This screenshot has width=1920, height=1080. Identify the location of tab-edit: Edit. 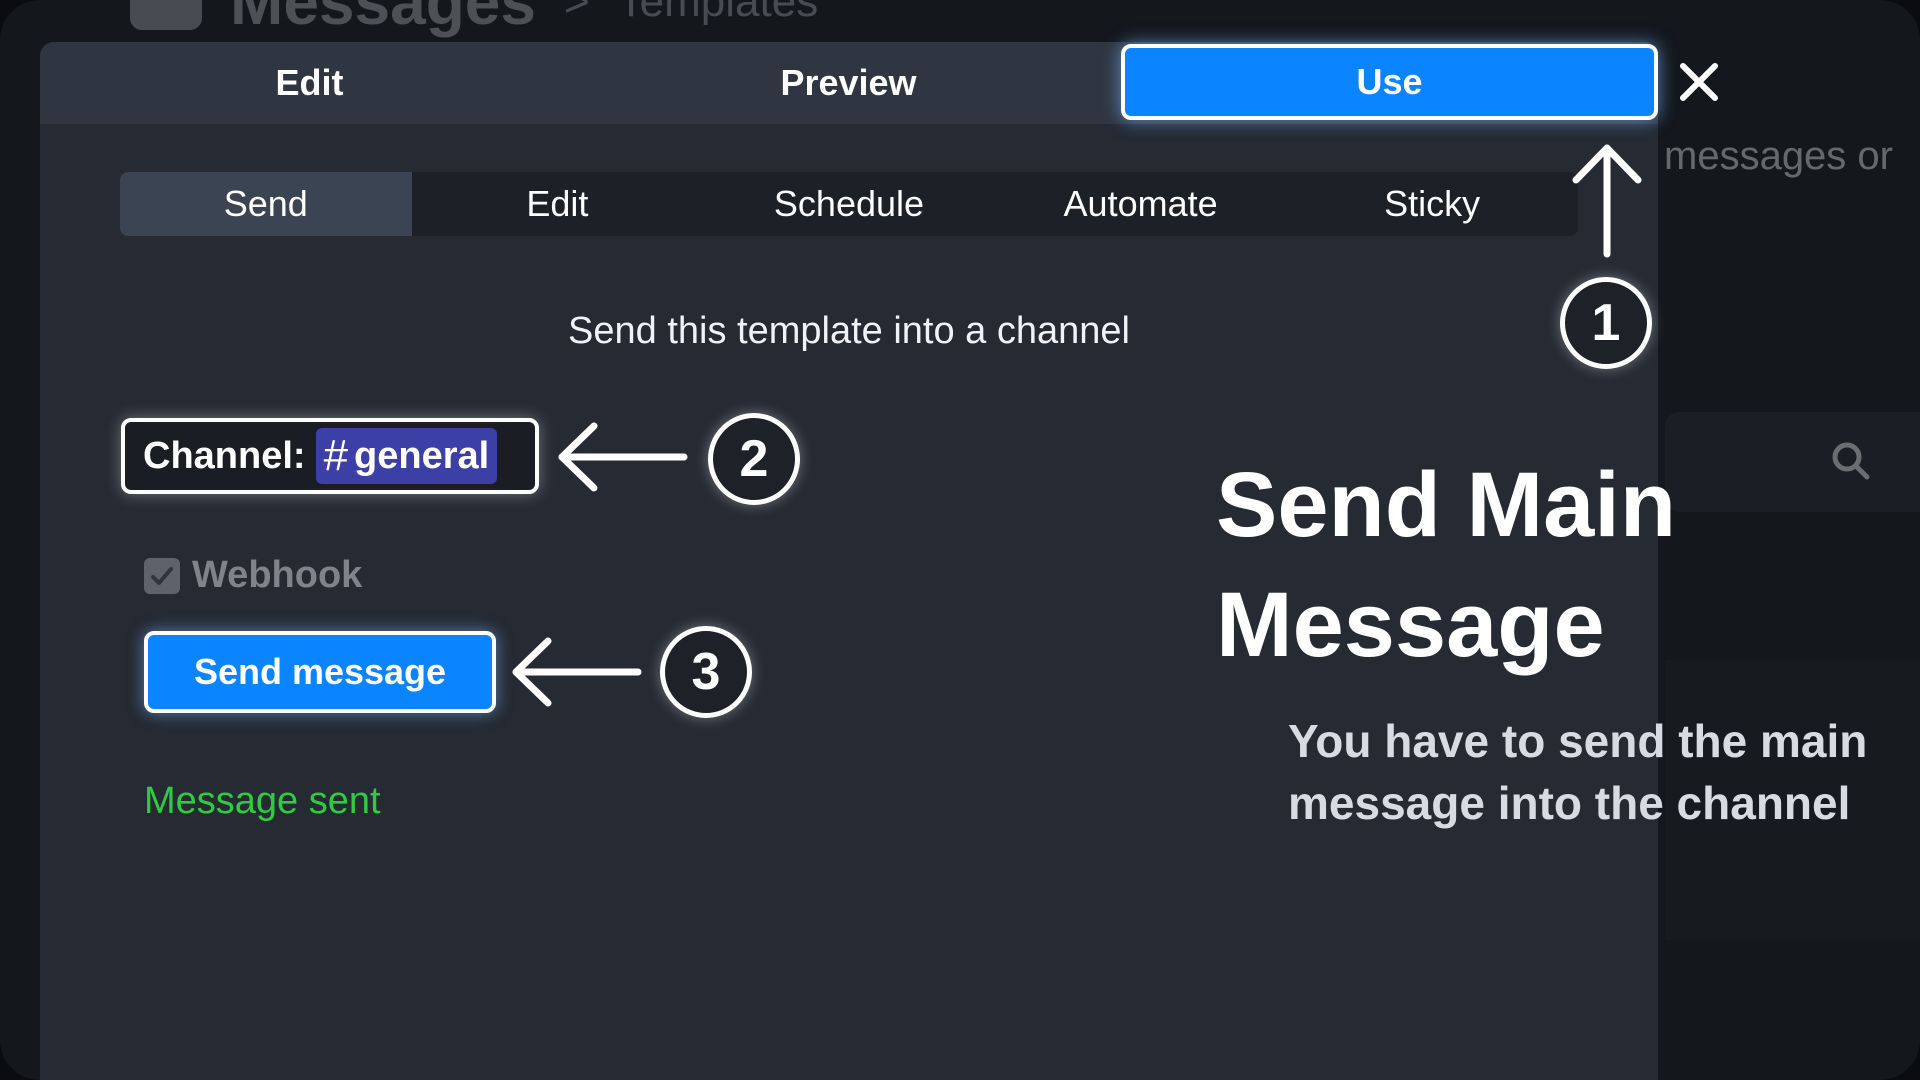
(309, 83).